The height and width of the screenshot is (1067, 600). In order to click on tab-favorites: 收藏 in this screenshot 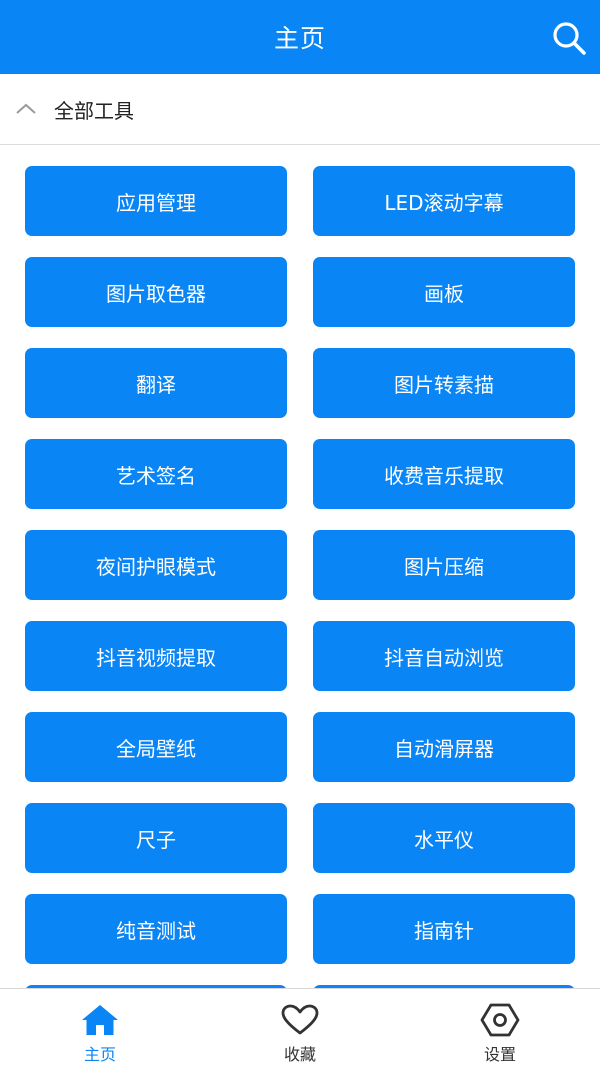, I will do `click(300, 1028)`.